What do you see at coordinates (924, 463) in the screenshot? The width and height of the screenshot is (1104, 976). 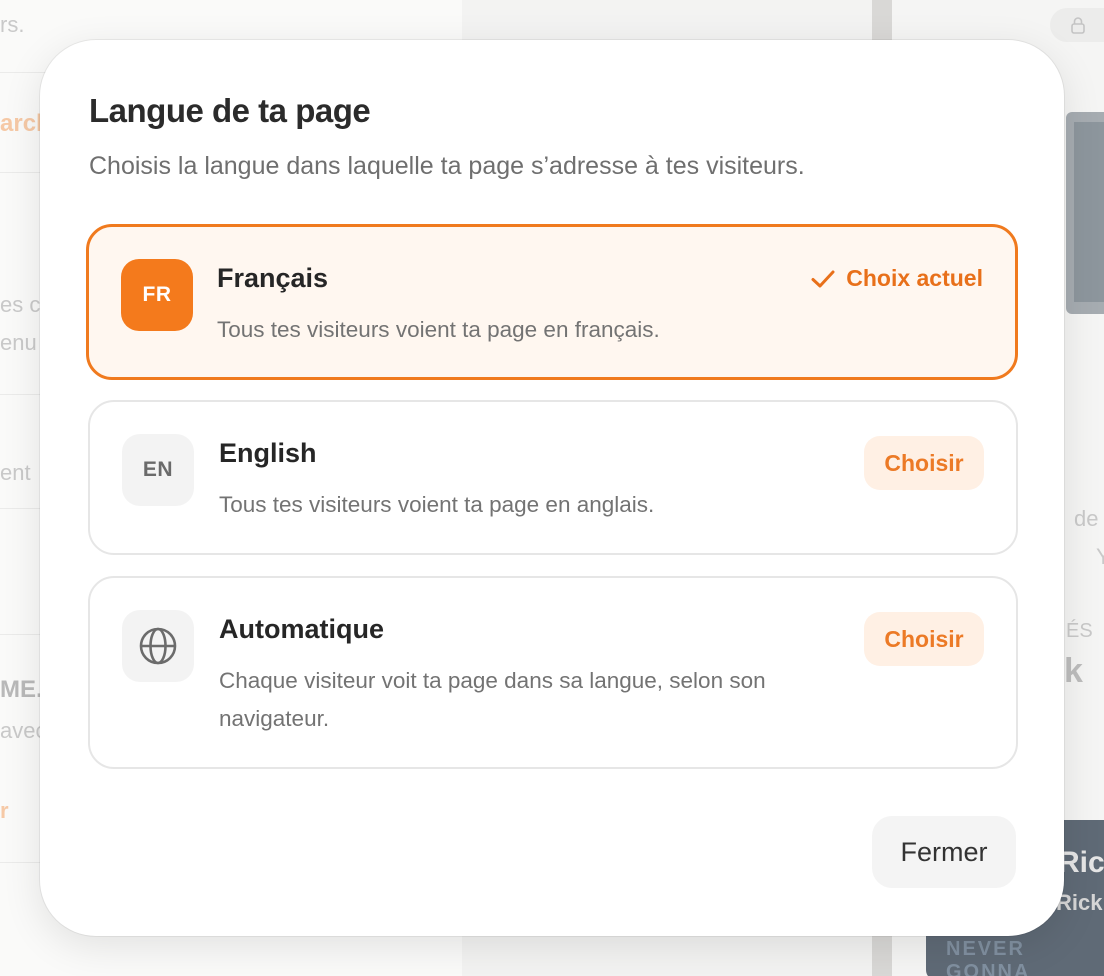 I see `choose-english-button: Choisir` at bounding box center [924, 463].